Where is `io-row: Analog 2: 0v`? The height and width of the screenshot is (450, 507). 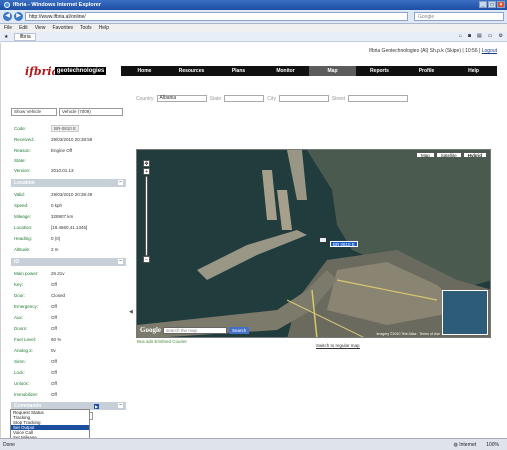
io-row: Analog 2: 0v is located at coordinates (35, 350).